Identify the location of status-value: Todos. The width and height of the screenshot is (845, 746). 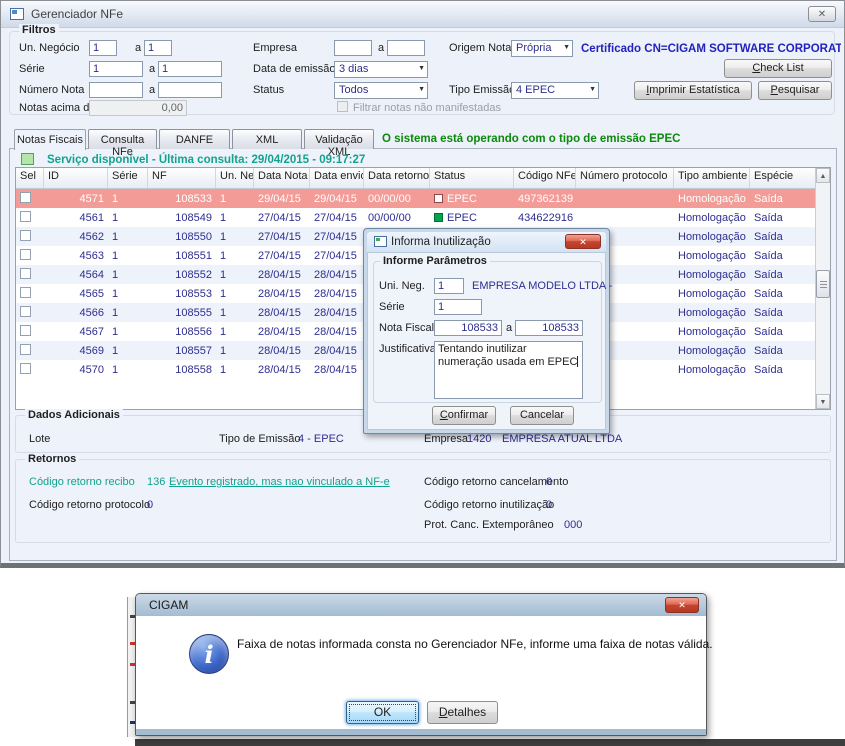
(354, 90).